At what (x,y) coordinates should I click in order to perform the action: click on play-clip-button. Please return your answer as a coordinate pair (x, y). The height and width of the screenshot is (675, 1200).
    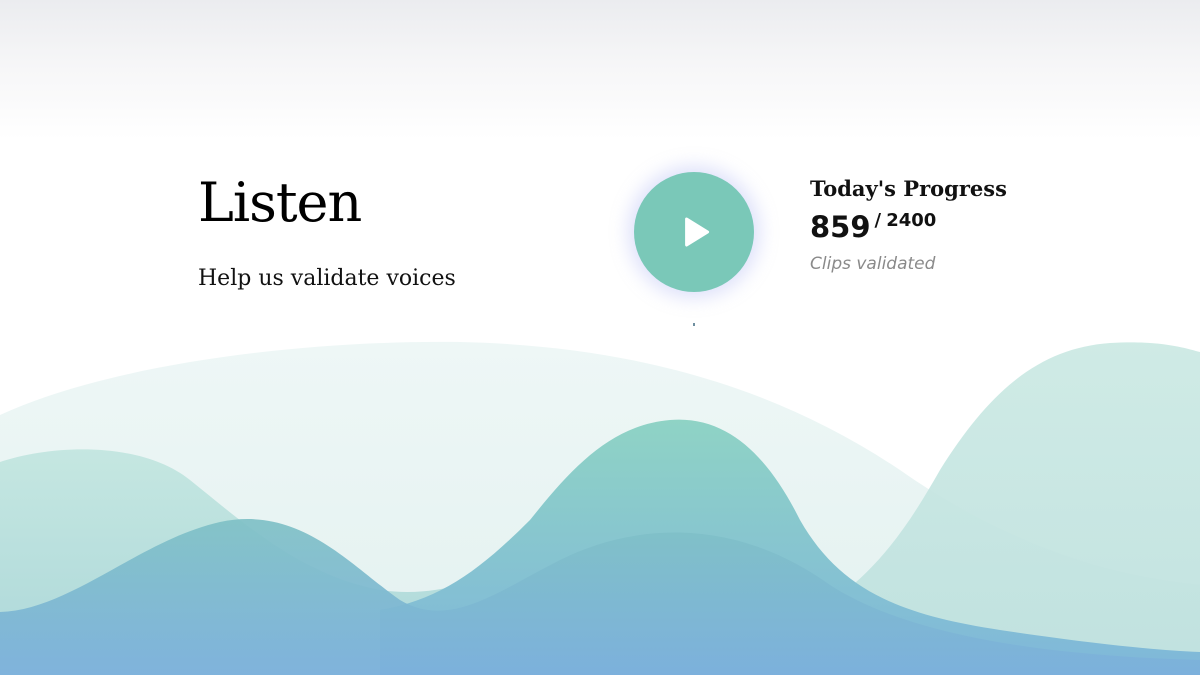
    Looking at the image, I should click on (694, 232).